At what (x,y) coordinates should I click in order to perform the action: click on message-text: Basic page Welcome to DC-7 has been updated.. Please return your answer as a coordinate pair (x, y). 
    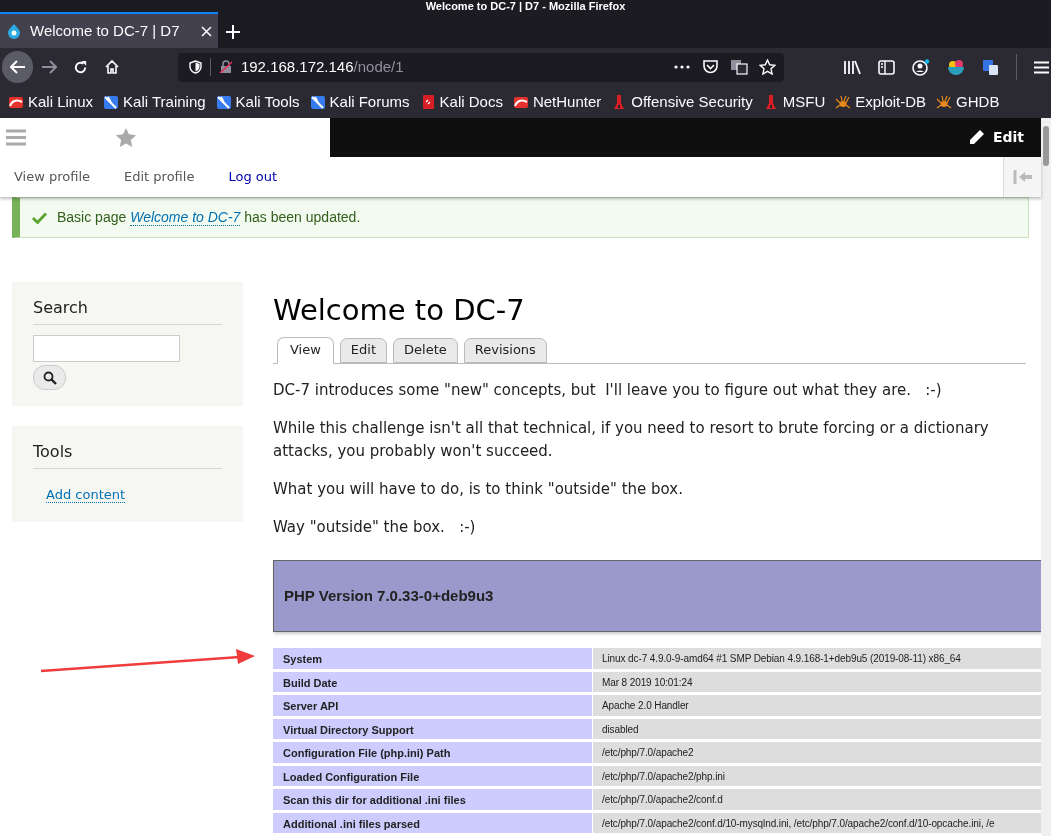
    Looking at the image, I should click on (209, 218).